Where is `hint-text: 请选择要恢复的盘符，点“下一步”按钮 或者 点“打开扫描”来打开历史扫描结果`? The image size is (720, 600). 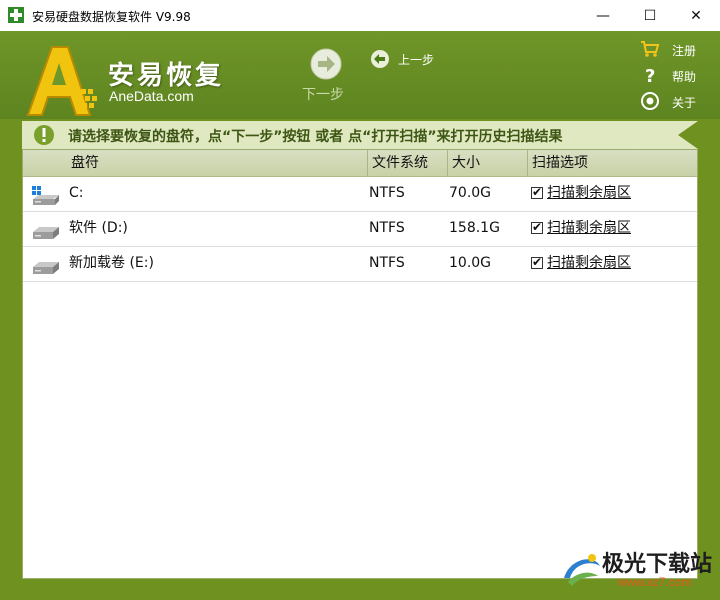 hint-text: 请选择要恢复的盘符，点“下一步”按钮 或者 点“打开扫描”来打开历史扫描结果 is located at coordinates (315, 137).